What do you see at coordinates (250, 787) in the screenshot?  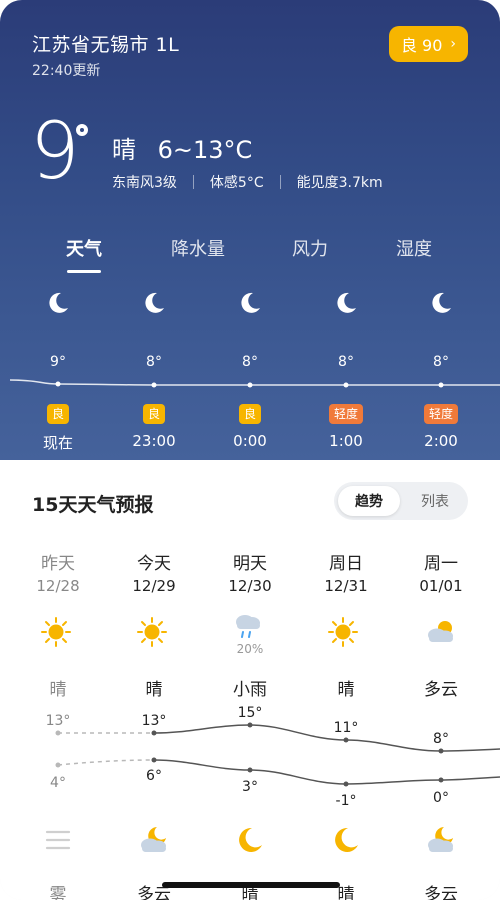 I see `low-temp: 3°` at bounding box center [250, 787].